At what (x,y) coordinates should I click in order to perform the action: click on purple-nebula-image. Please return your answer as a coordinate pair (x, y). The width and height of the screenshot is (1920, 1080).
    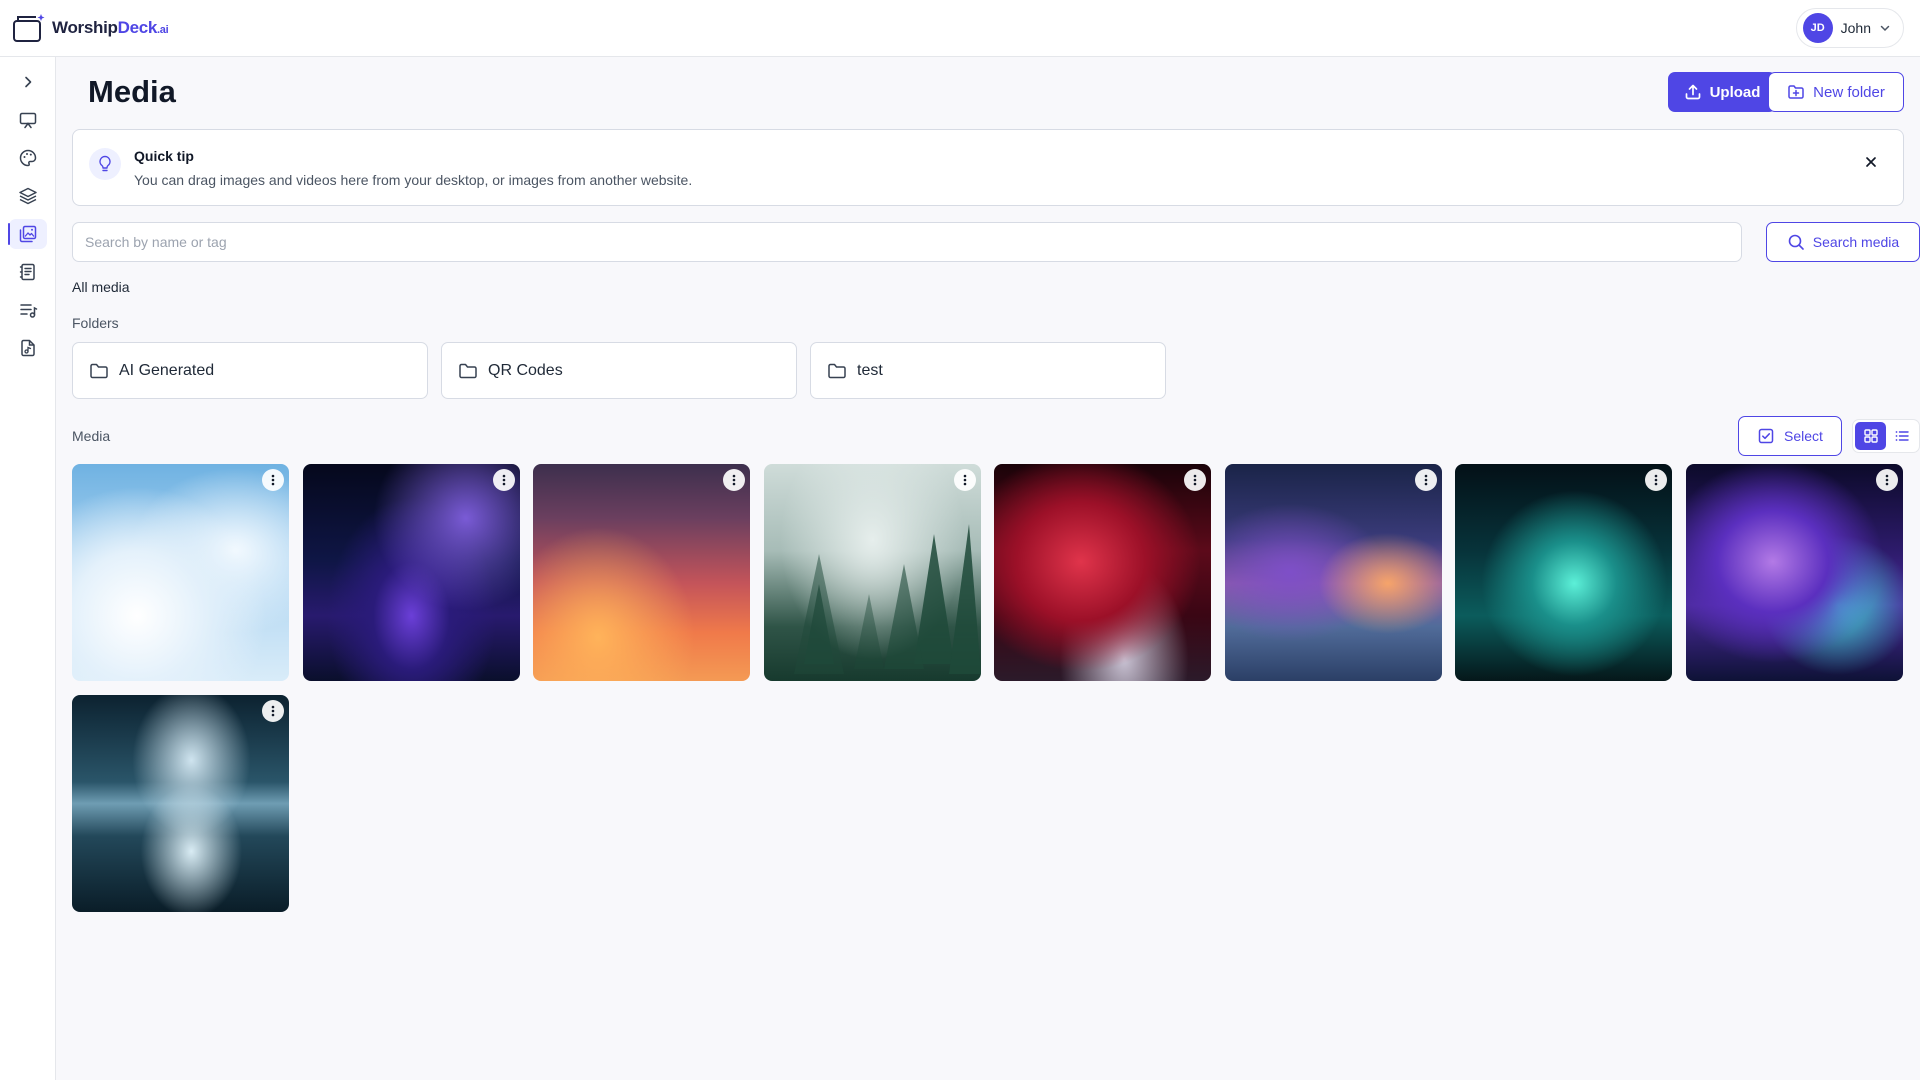
    Looking at the image, I should click on (1794, 572).